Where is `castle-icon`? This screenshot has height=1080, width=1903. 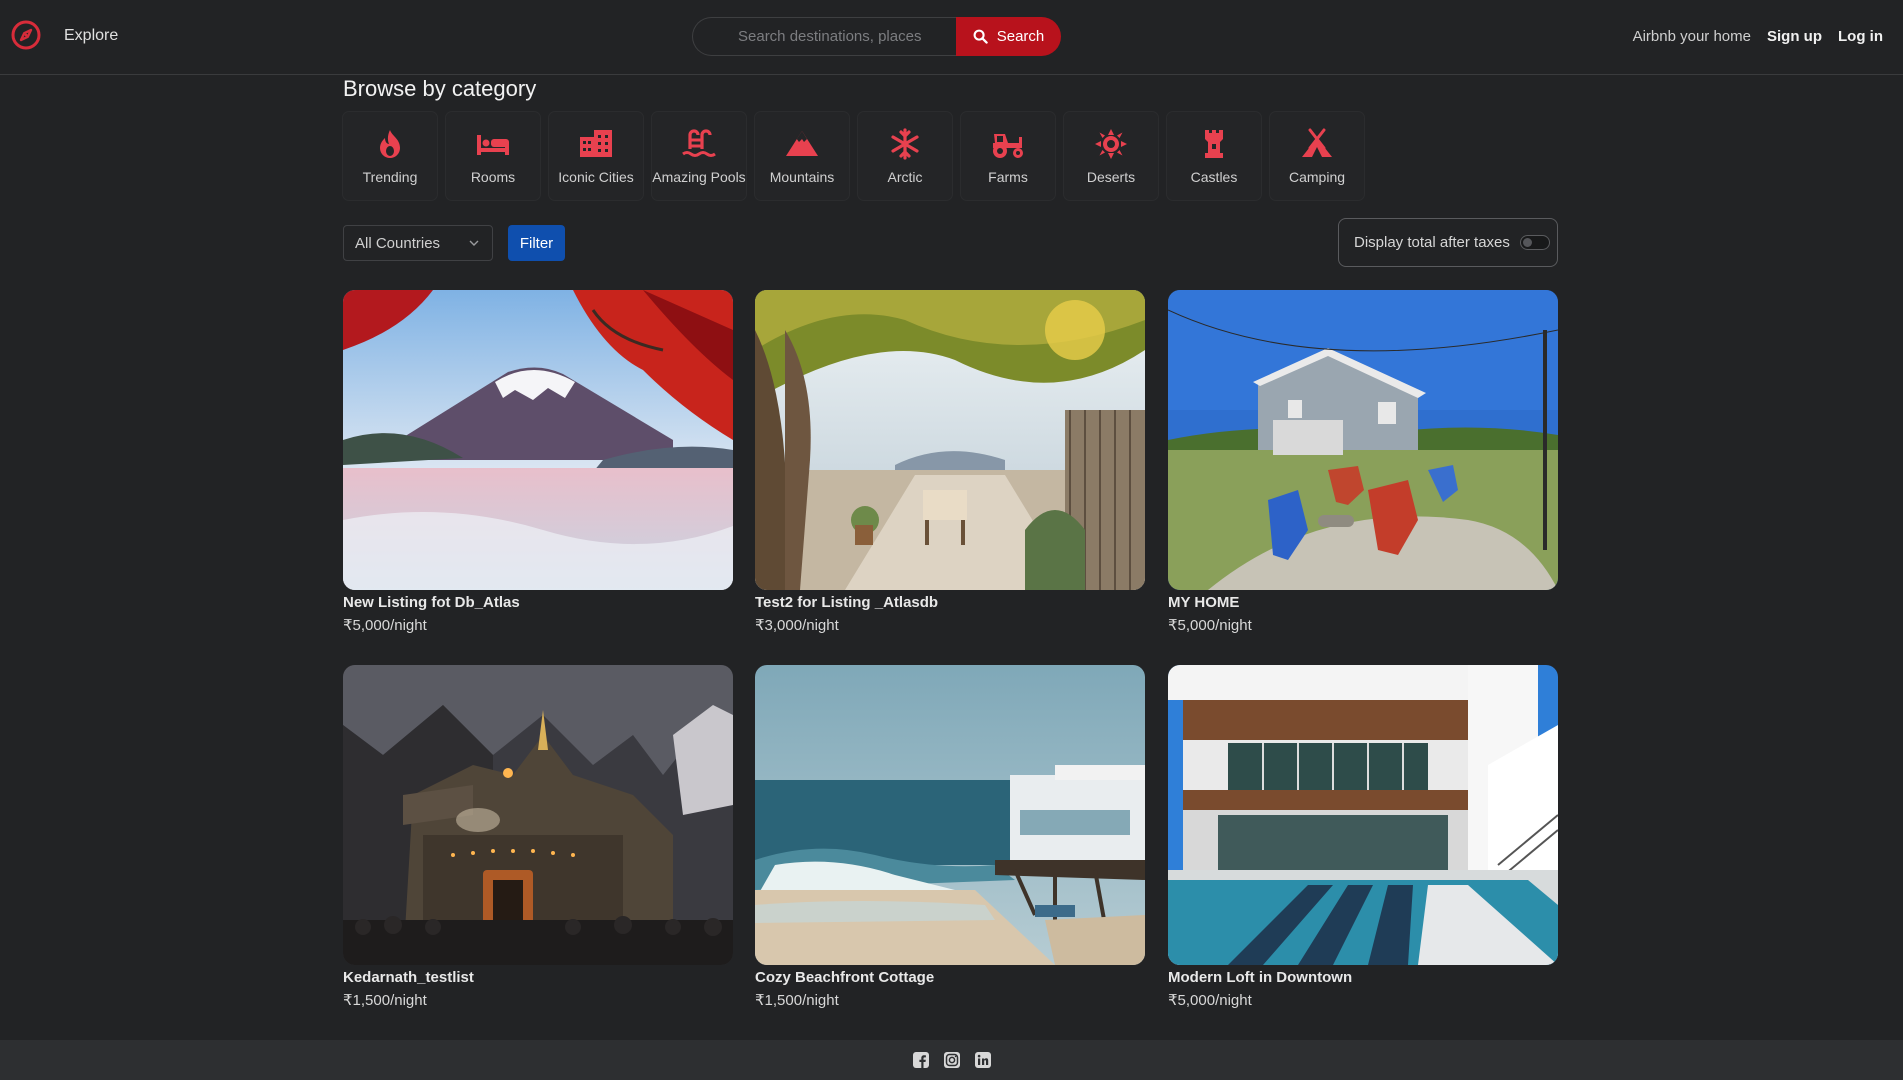
castle-icon is located at coordinates (1214, 144).